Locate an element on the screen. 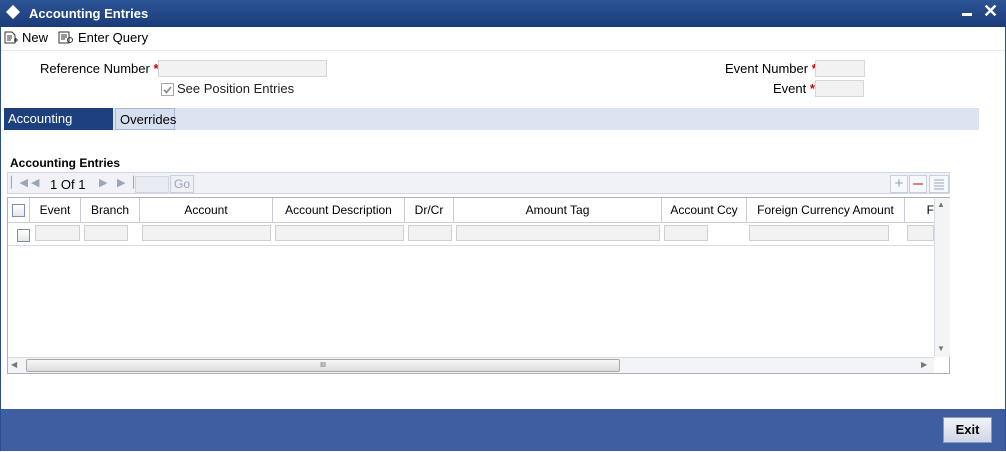  close-icon: ✕ is located at coordinates (990, 11).